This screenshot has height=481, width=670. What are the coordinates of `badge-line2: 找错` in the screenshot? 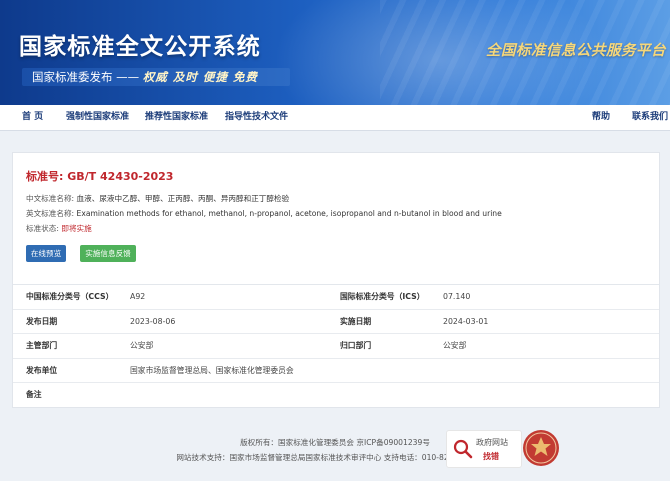 It's located at (491, 456).